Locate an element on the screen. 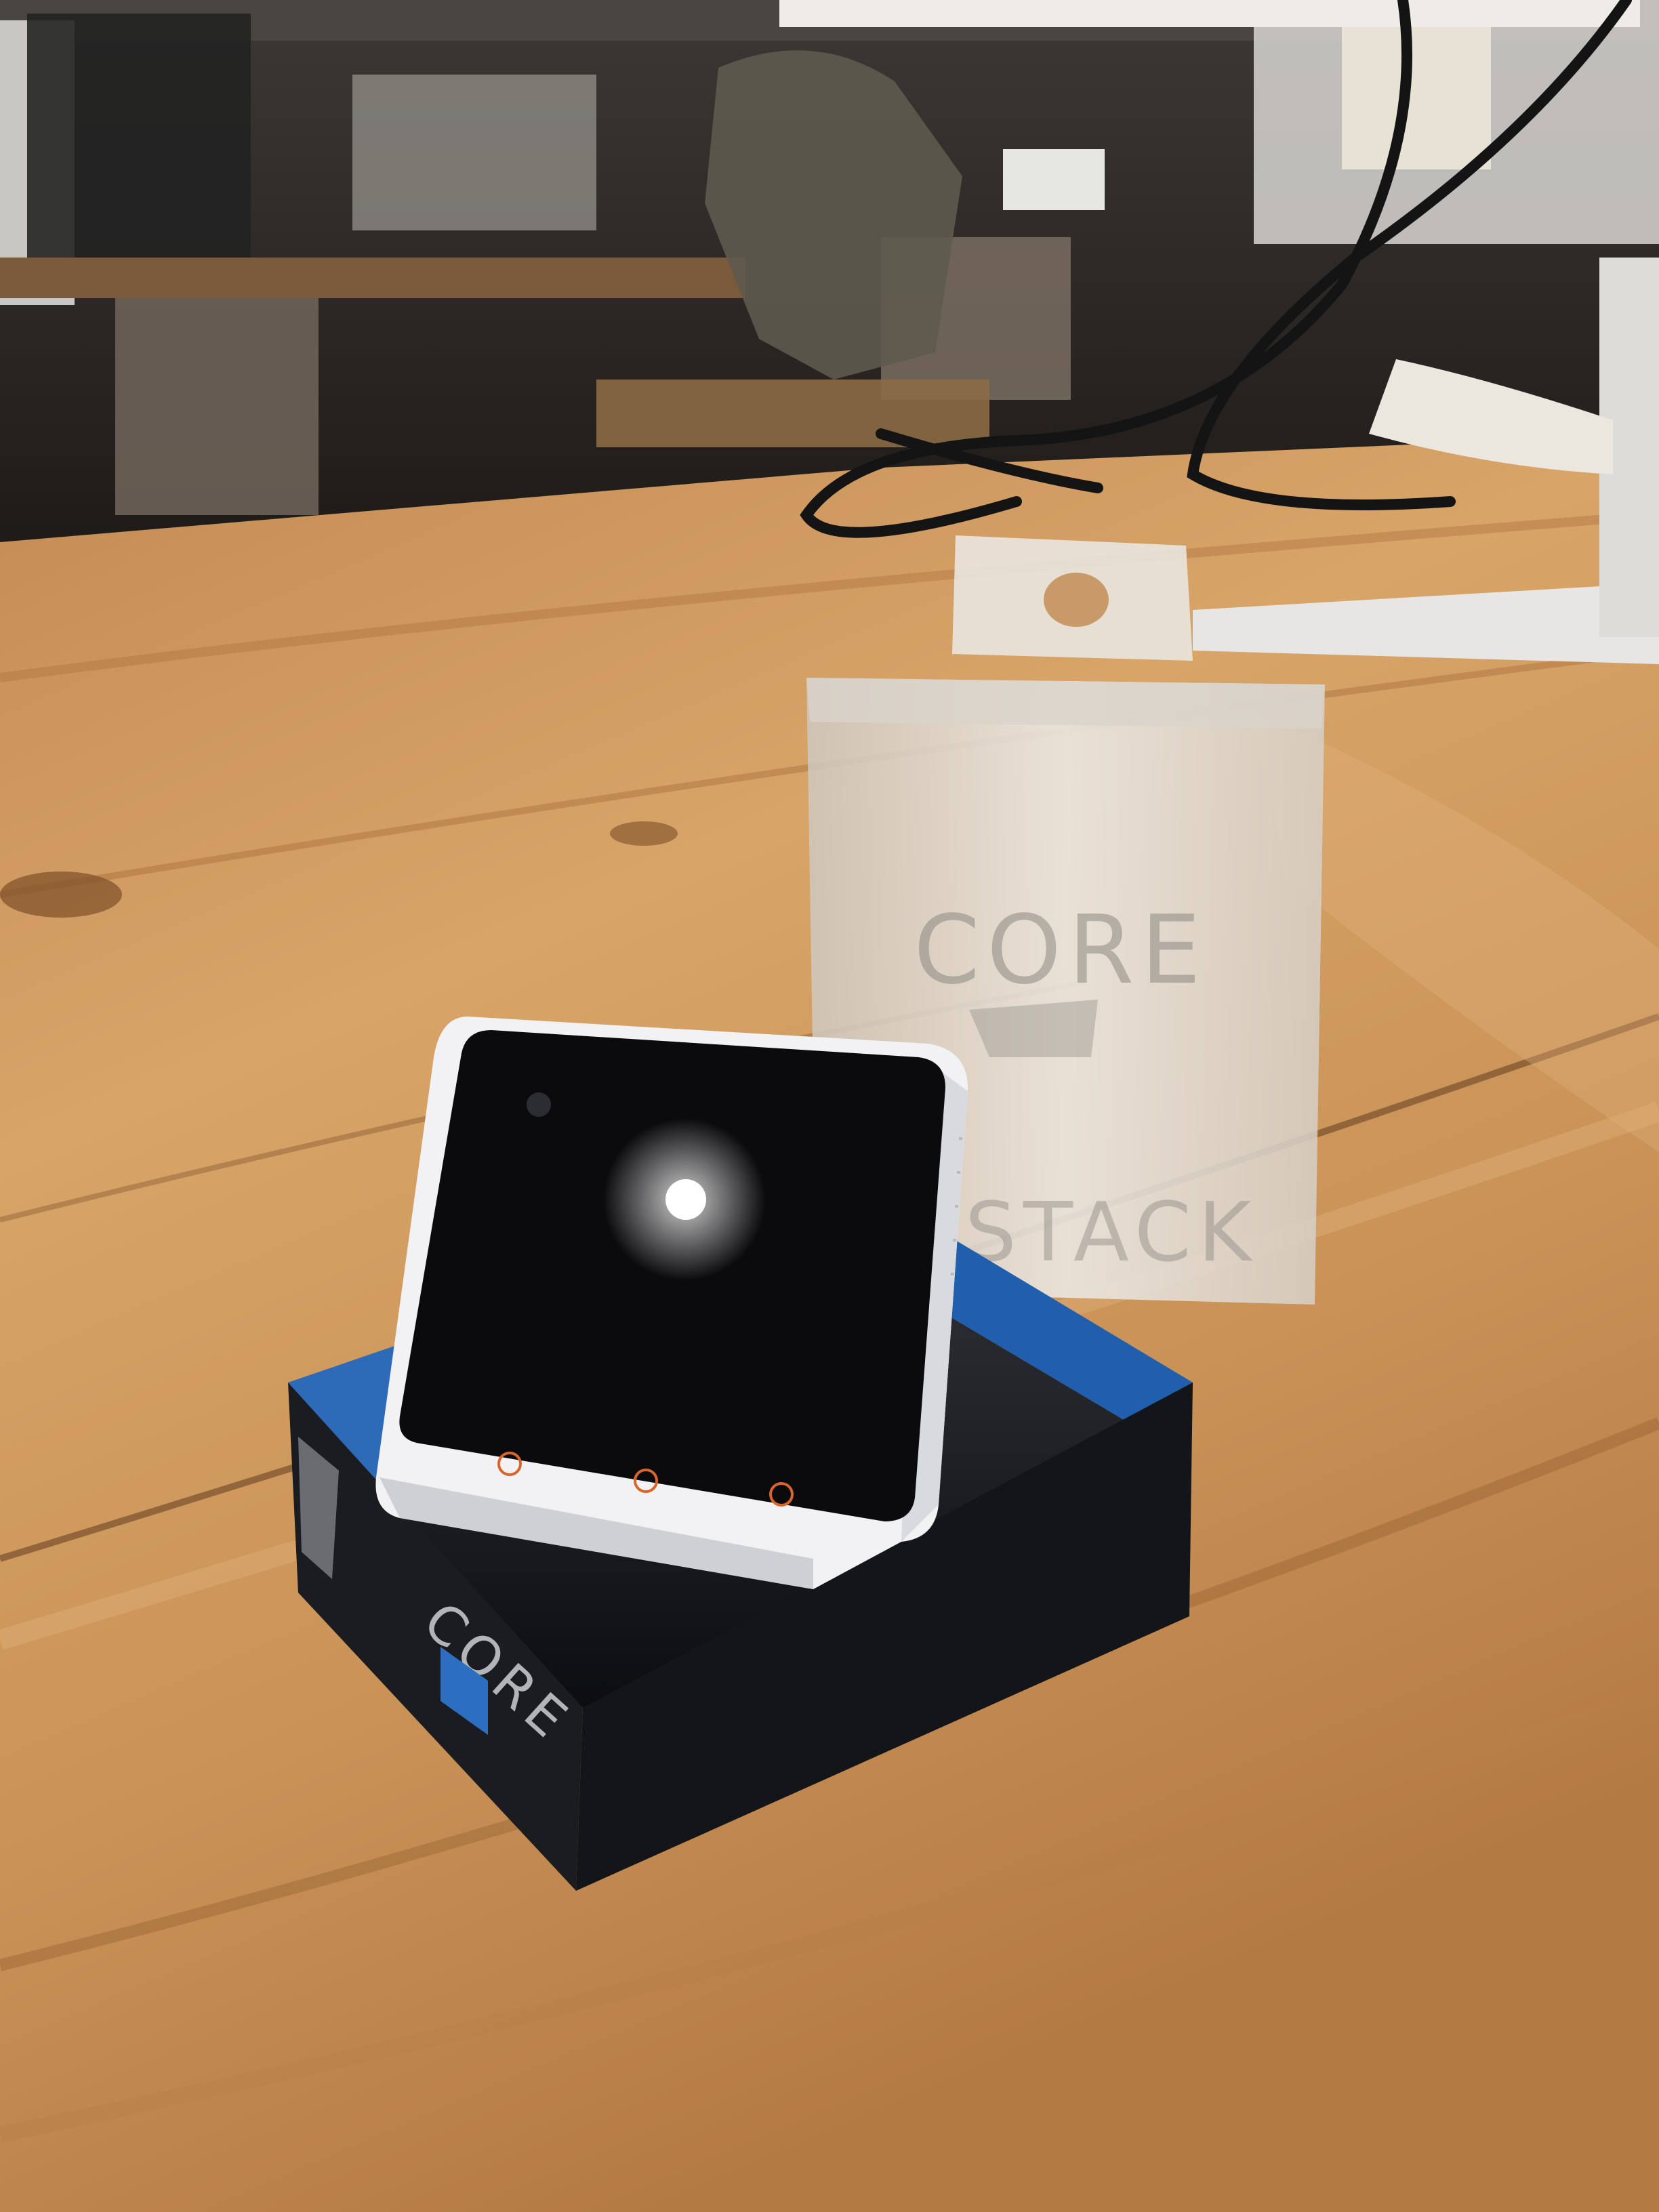 The width and height of the screenshot is (1659, 2212). sleeve-print-core: CORE is located at coordinates (1061, 950).